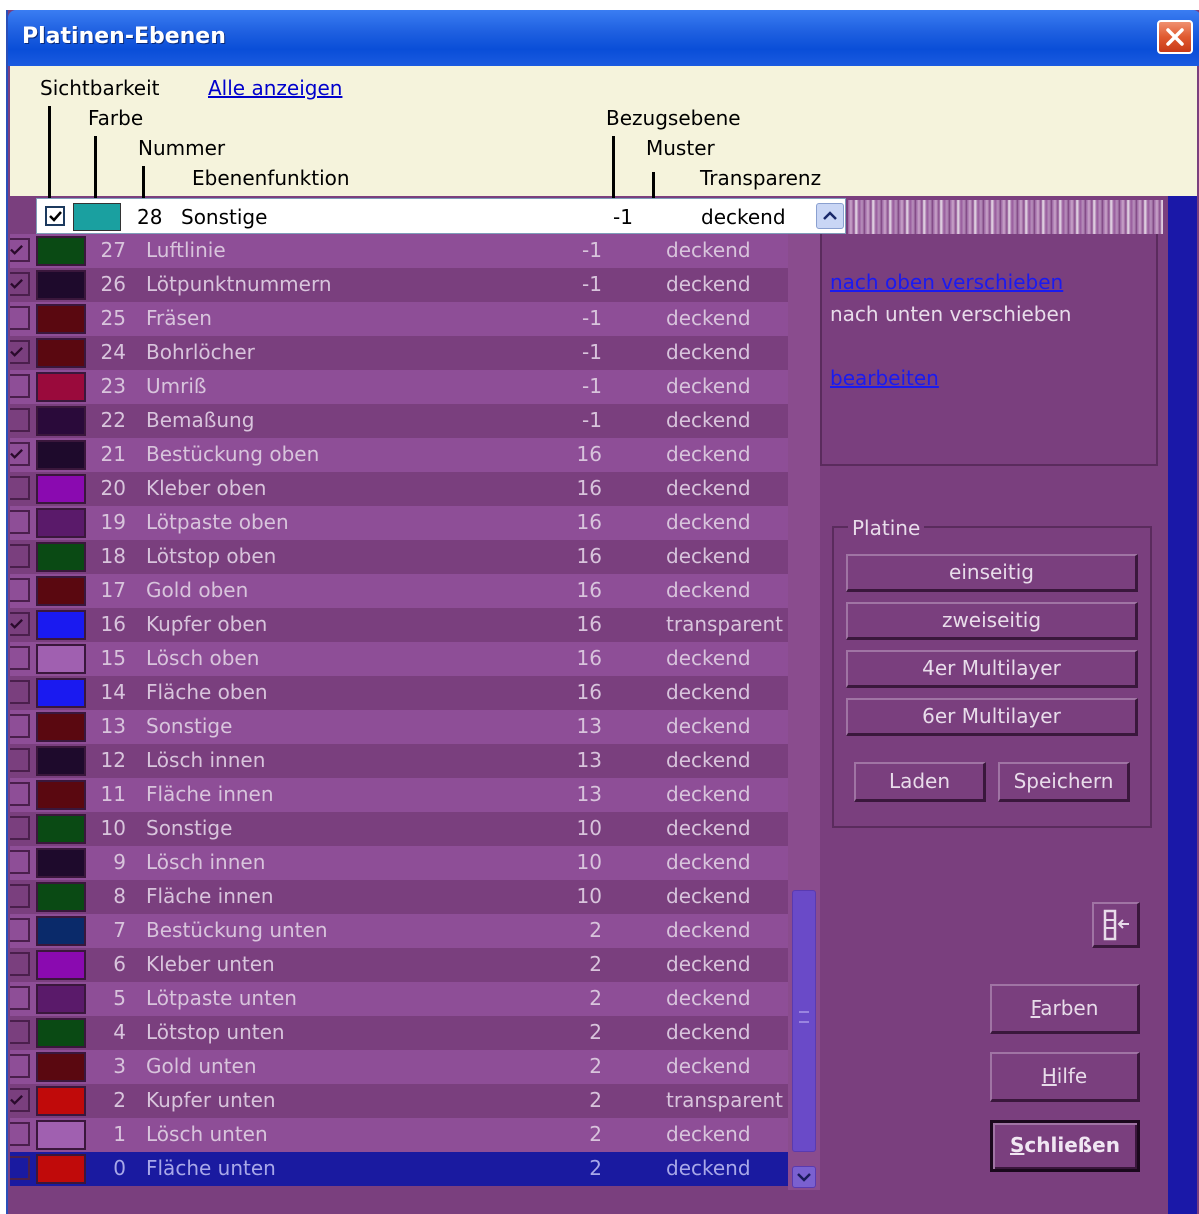 Image resolution: width=1199 pixels, height=1214 pixels. Describe the element at coordinates (399, 489) in the screenshot. I see `layer-row: 20 Kleber oben 16 deckend` at that location.